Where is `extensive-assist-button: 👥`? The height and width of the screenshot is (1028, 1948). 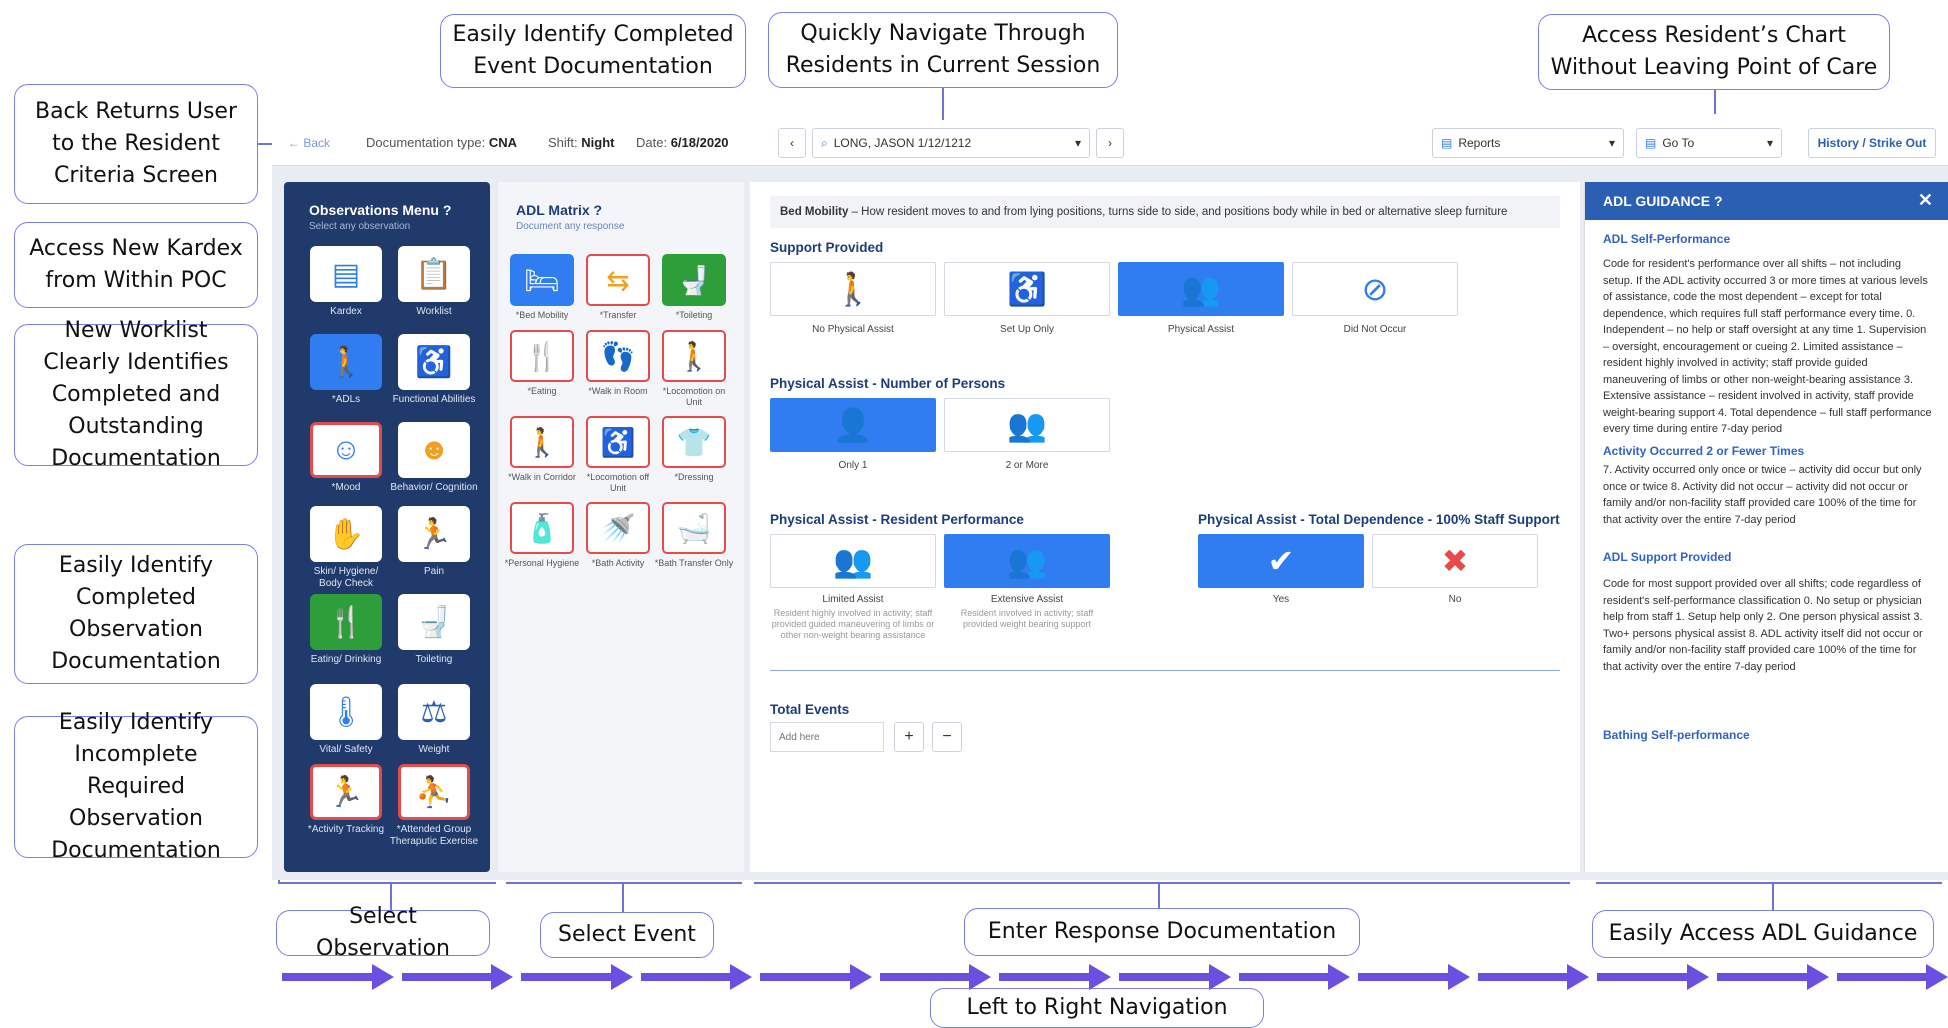 extensive-assist-button: 👥 is located at coordinates (1027, 561).